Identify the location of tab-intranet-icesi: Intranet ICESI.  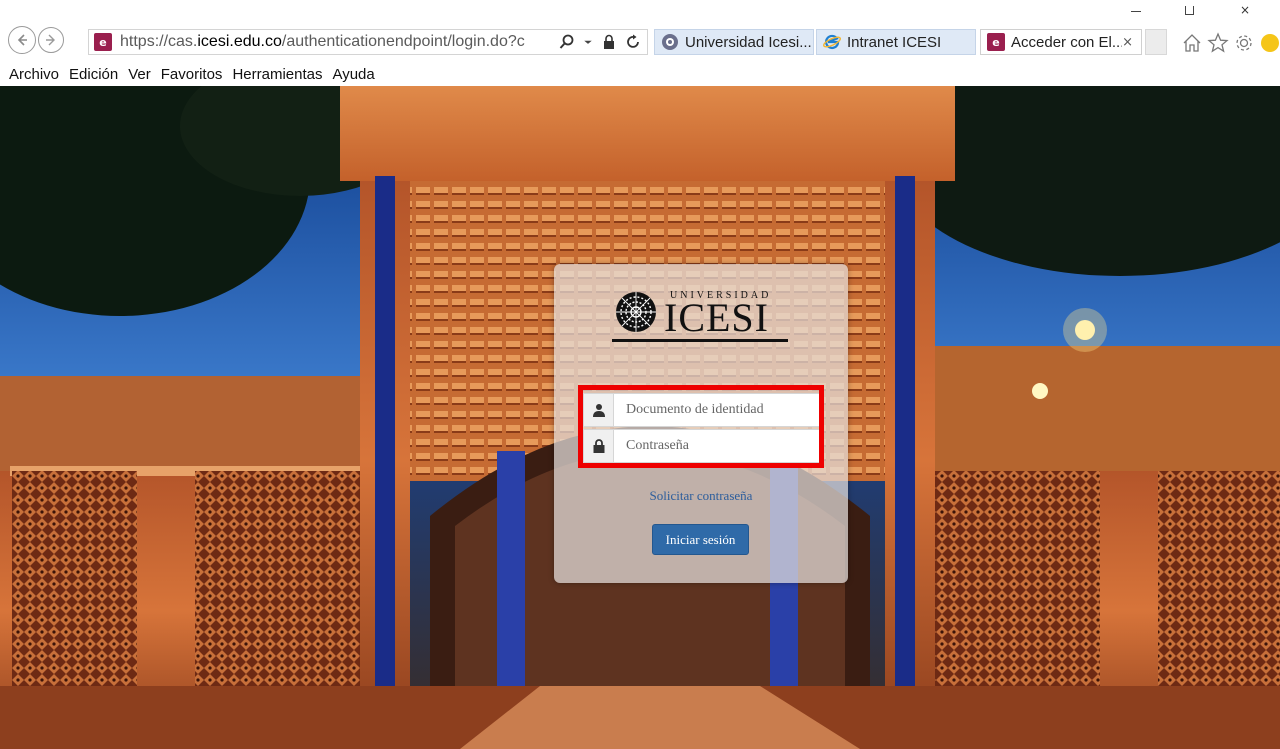
(896, 42).